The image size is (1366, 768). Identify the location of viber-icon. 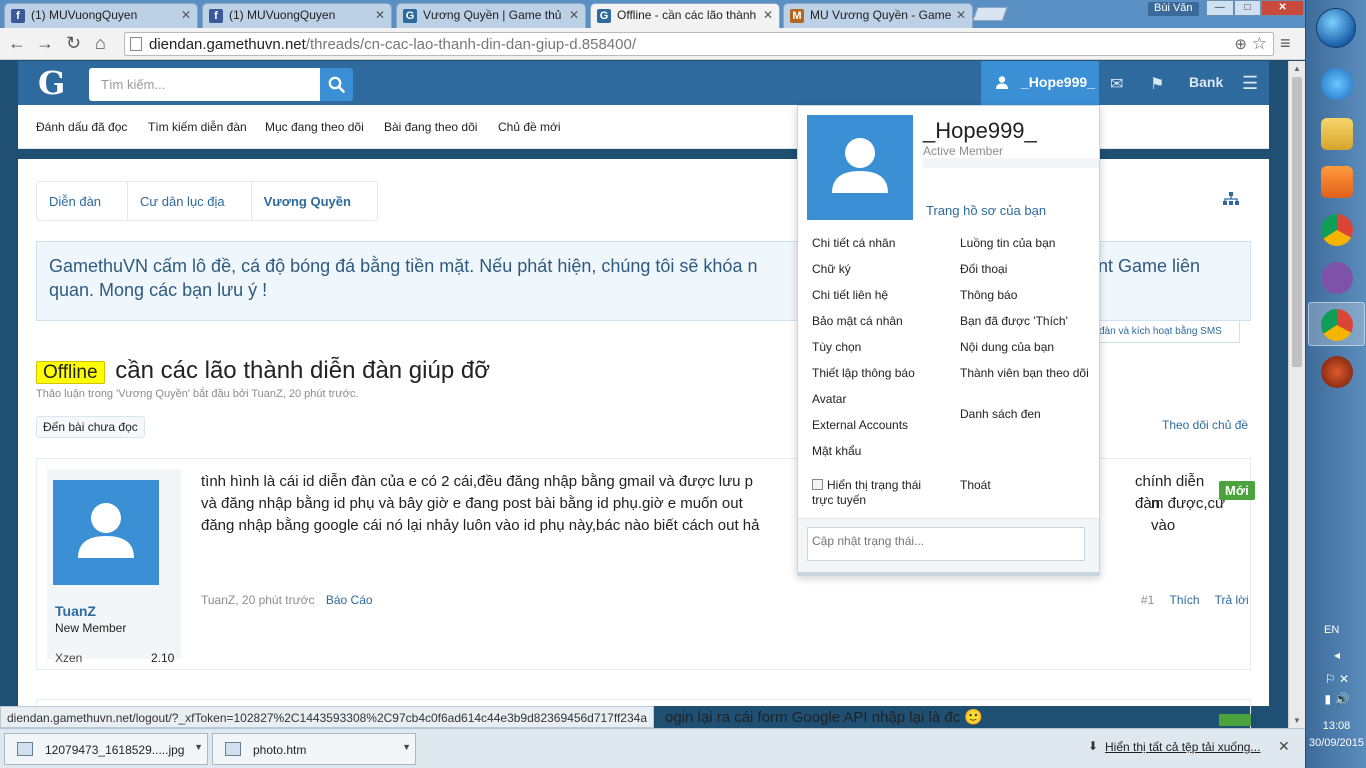
(1337, 278).